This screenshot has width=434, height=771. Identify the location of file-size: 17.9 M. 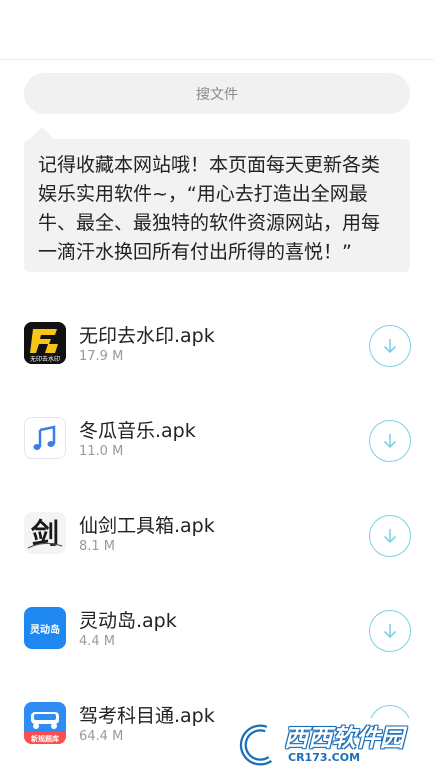
(101, 356).